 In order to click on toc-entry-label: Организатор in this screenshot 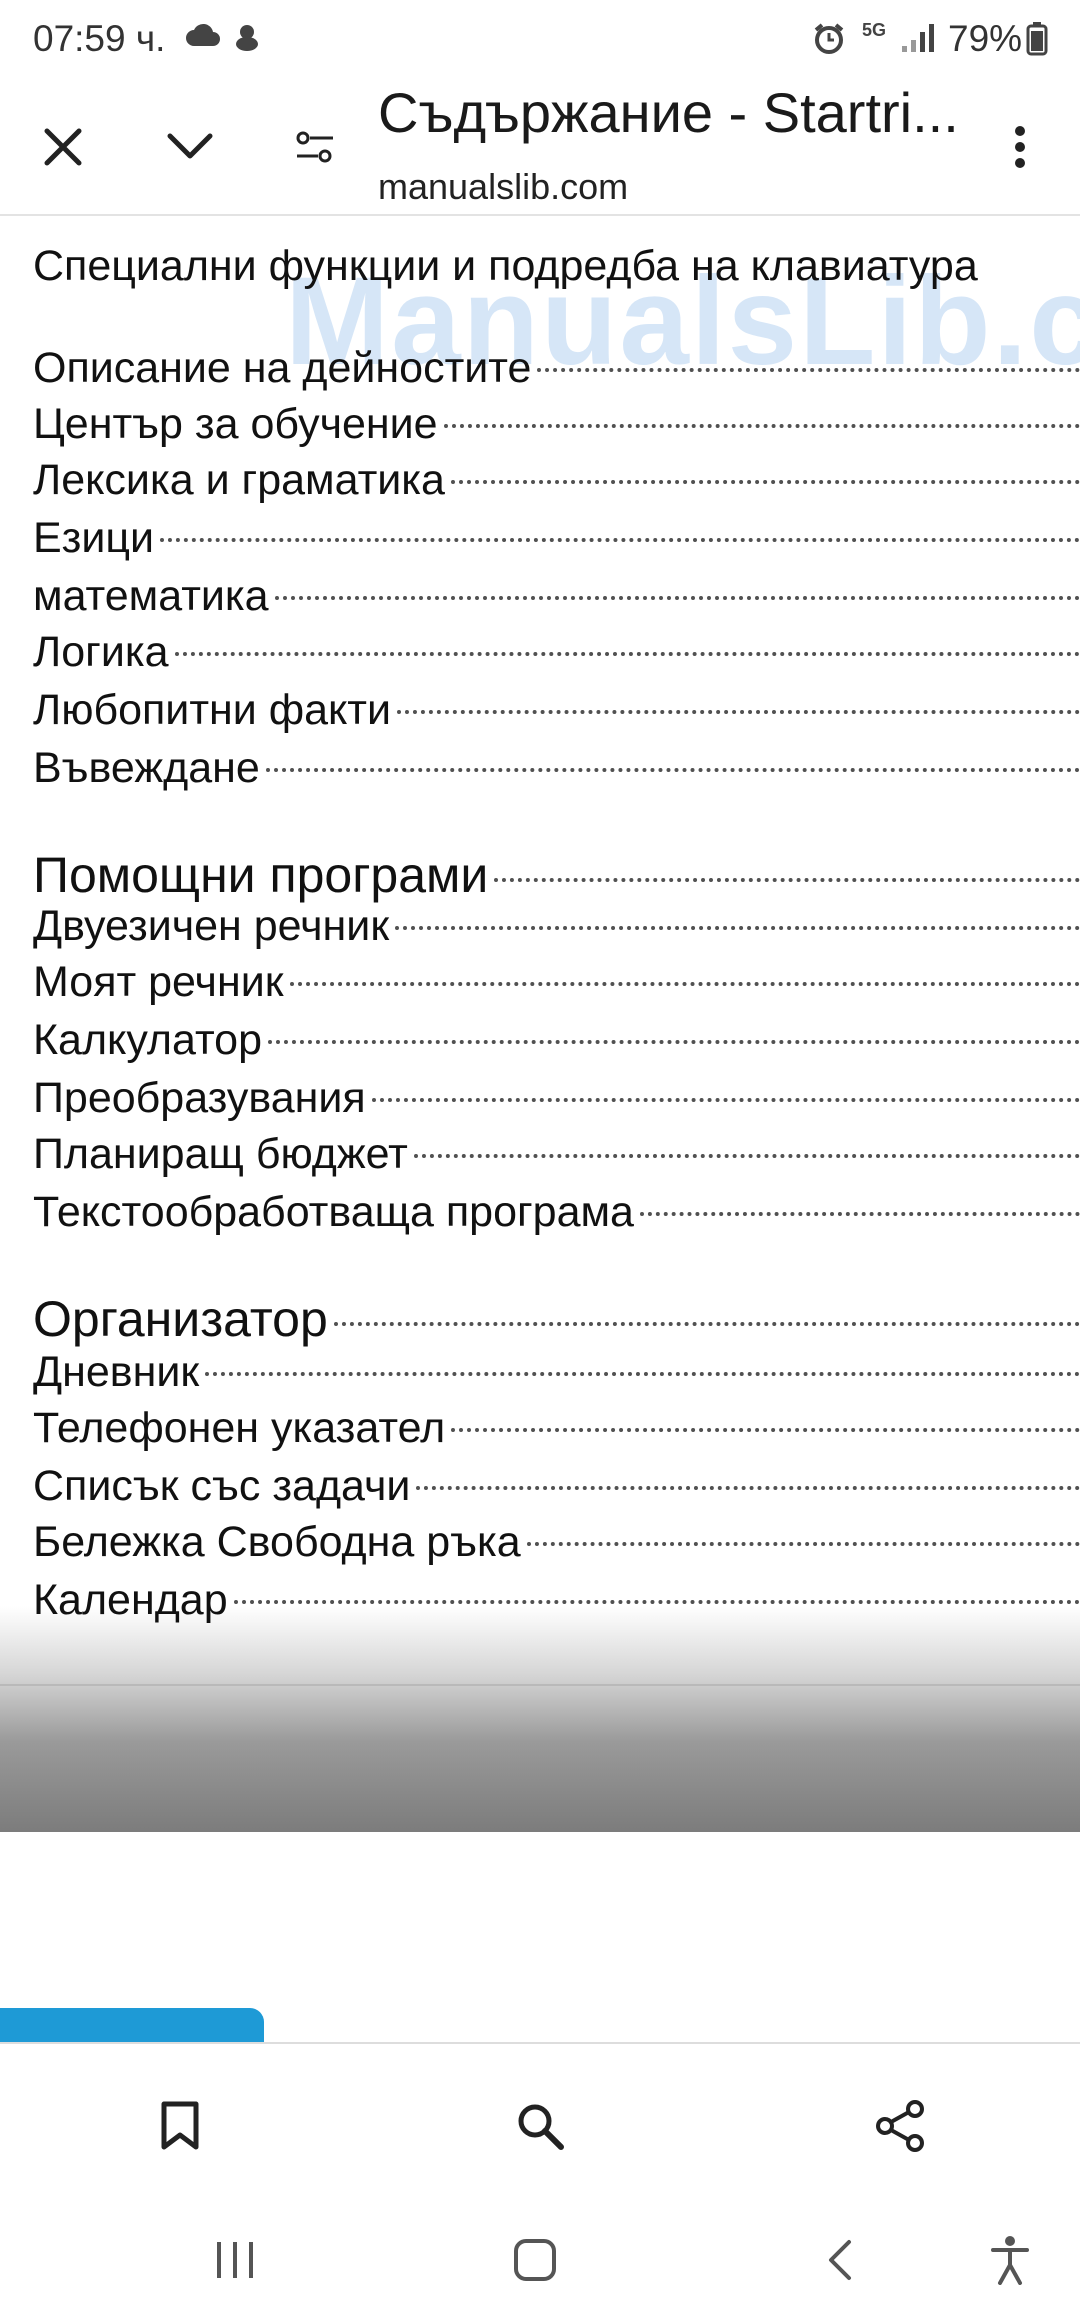, I will do `click(180, 1319)`.